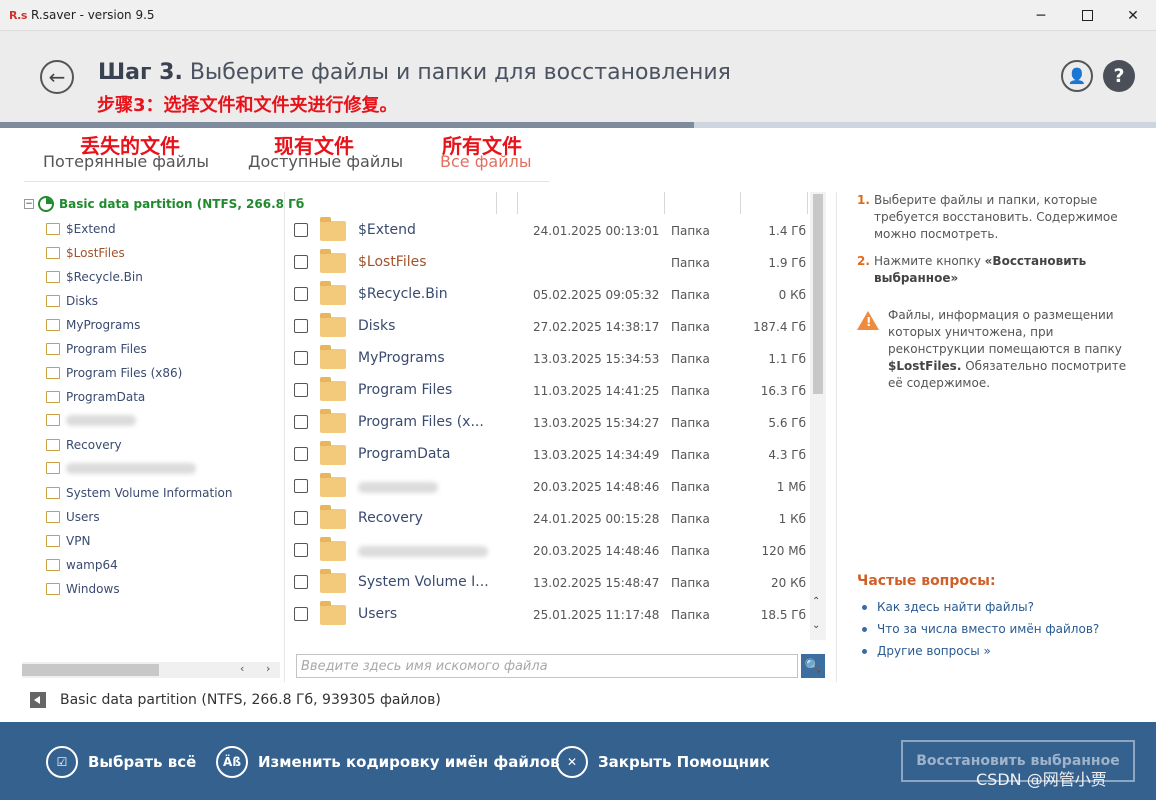 This screenshot has height=800, width=1156. I want to click on tree-scroll-thumb, so click(90, 670).